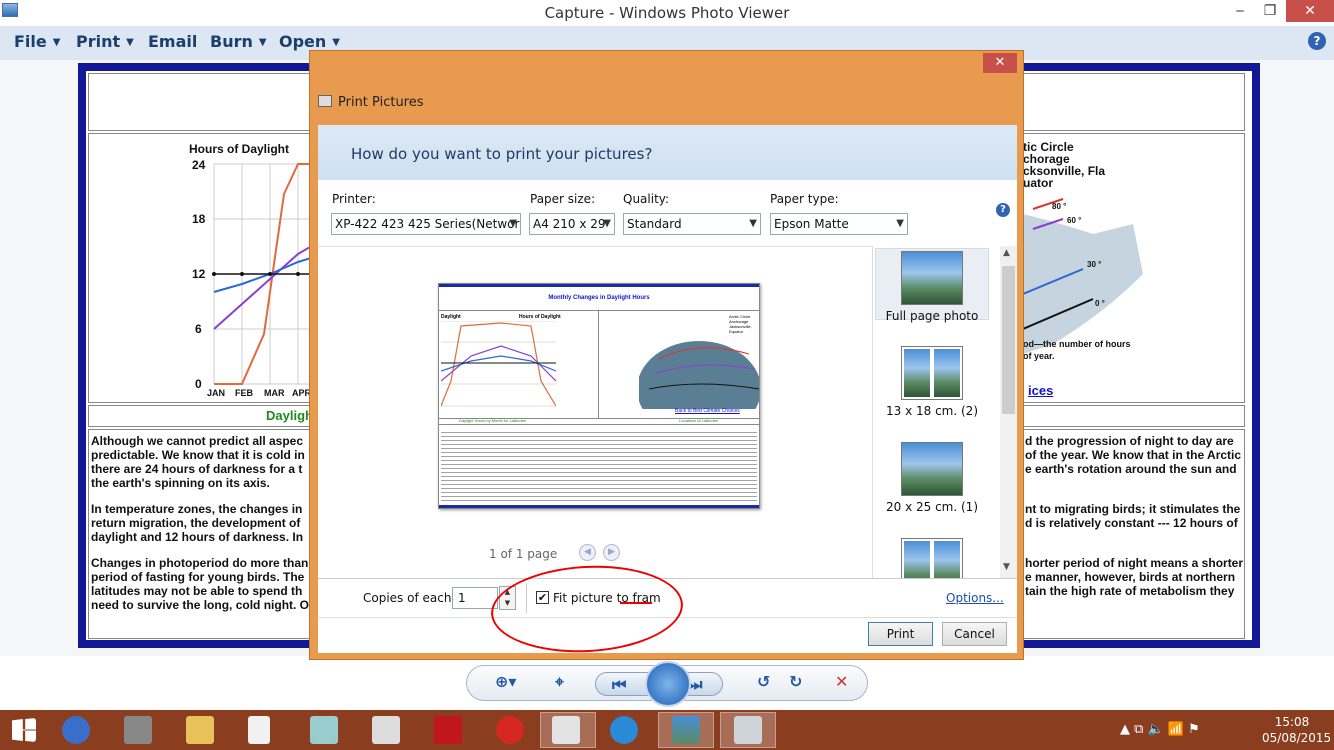 The height and width of the screenshot is (750, 1334). I want to click on preview-band-label: Daylight Hours by Month for Latitudes, so click(492, 420).